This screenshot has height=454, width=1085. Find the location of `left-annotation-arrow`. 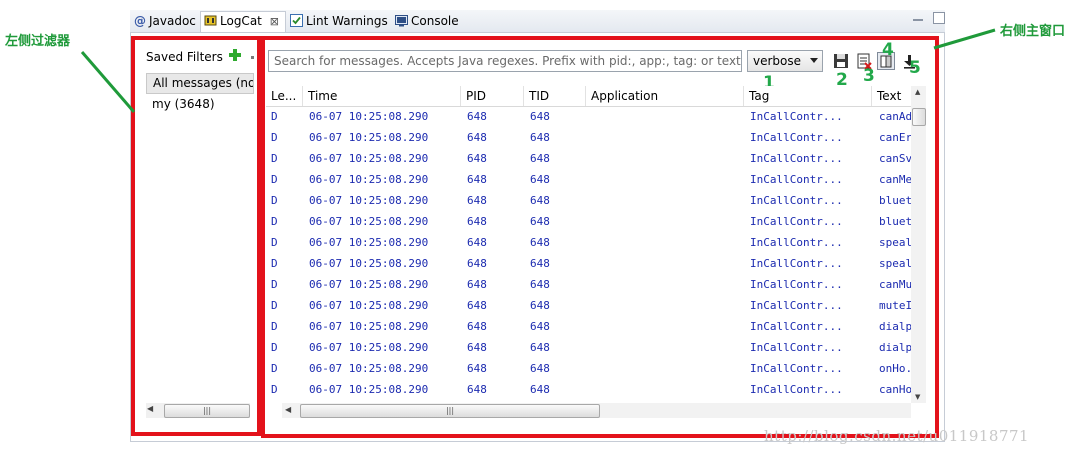

left-annotation-arrow is located at coordinates (108, 82).